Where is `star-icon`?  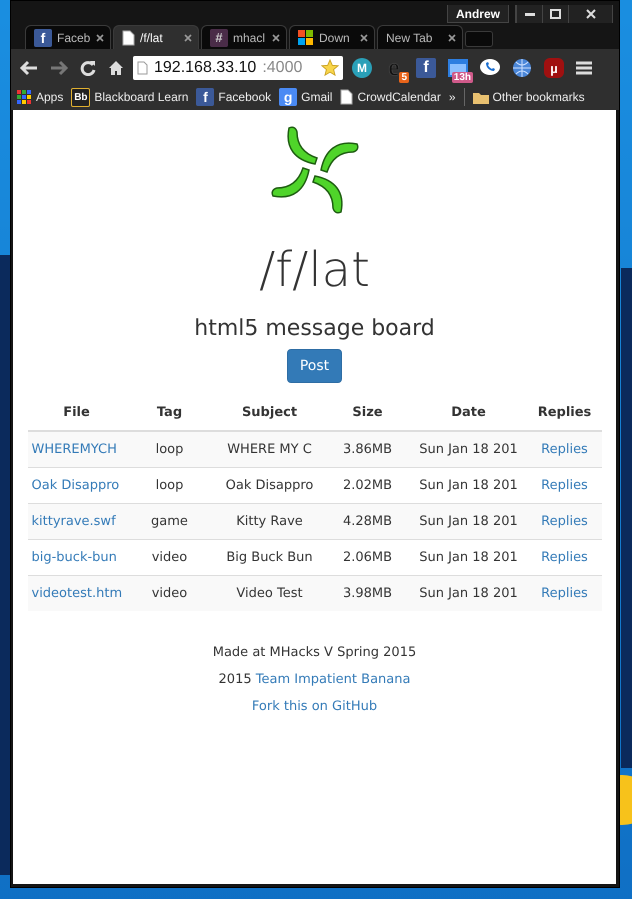
star-icon is located at coordinates (330, 68).